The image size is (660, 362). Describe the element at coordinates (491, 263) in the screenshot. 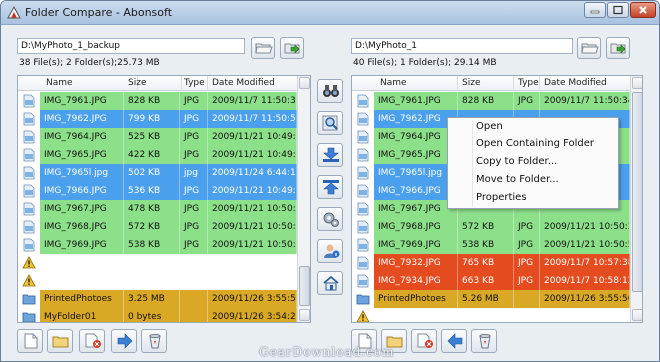

I see `table-row: IMG_7932.JPG 765 KB JPG 2009/11/7 10:57:38` at that location.